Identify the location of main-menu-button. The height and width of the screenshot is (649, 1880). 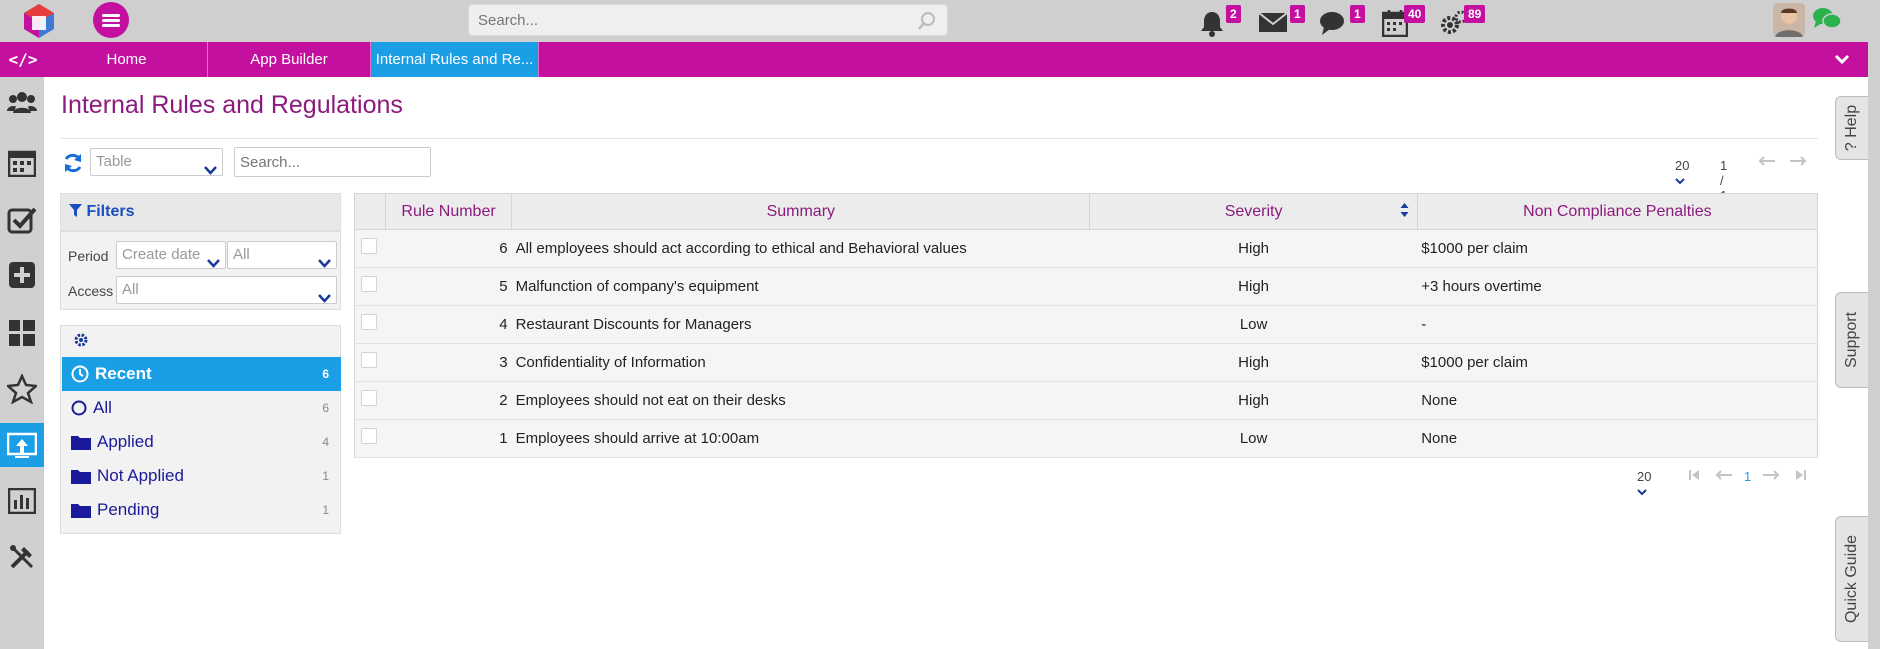
(111, 20).